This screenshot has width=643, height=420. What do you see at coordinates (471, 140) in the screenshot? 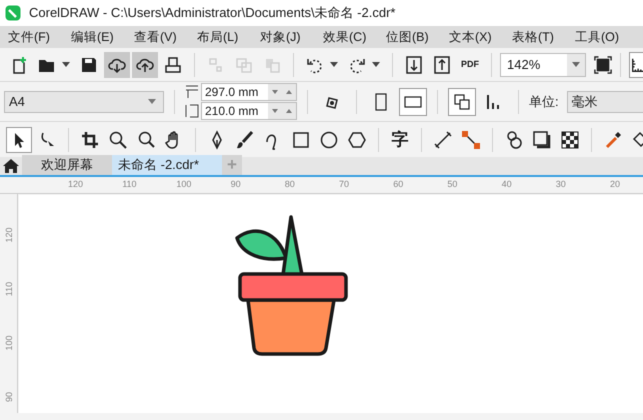
I see `connector-icon` at bounding box center [471, 140].